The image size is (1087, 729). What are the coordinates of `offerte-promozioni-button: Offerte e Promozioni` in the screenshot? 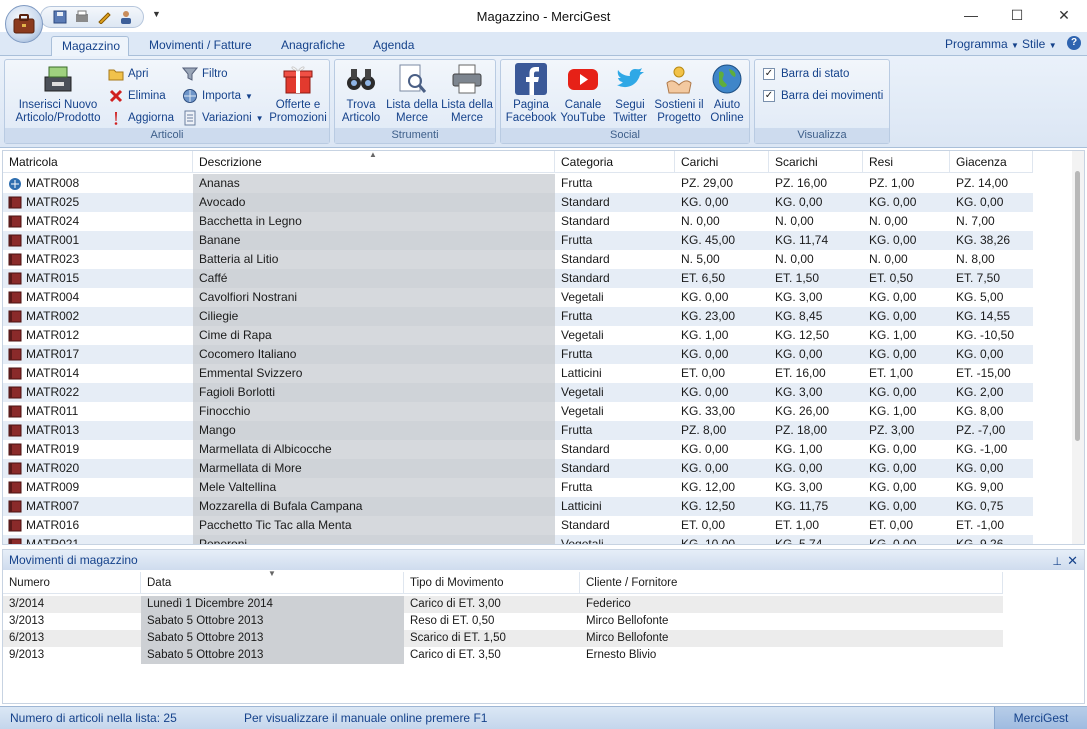 It's located at (298, 94).